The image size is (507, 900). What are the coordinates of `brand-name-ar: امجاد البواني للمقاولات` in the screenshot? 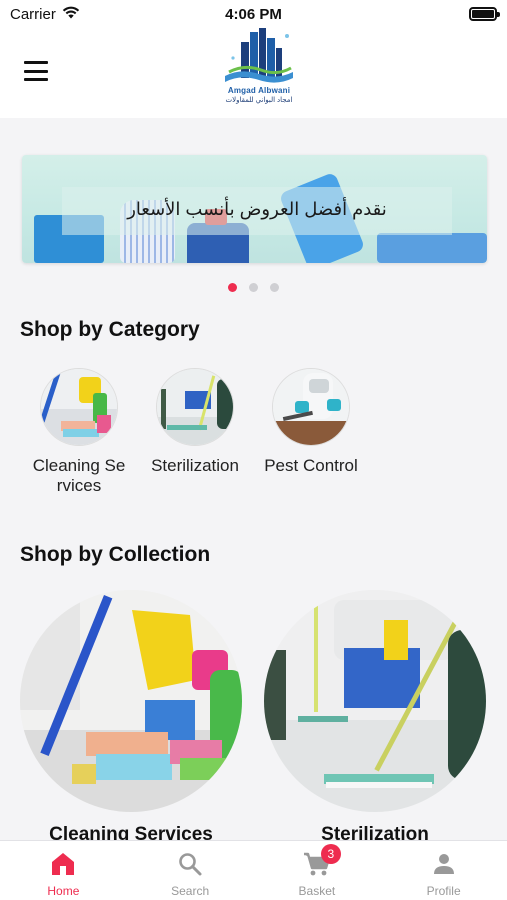 It's located at (259, 100).